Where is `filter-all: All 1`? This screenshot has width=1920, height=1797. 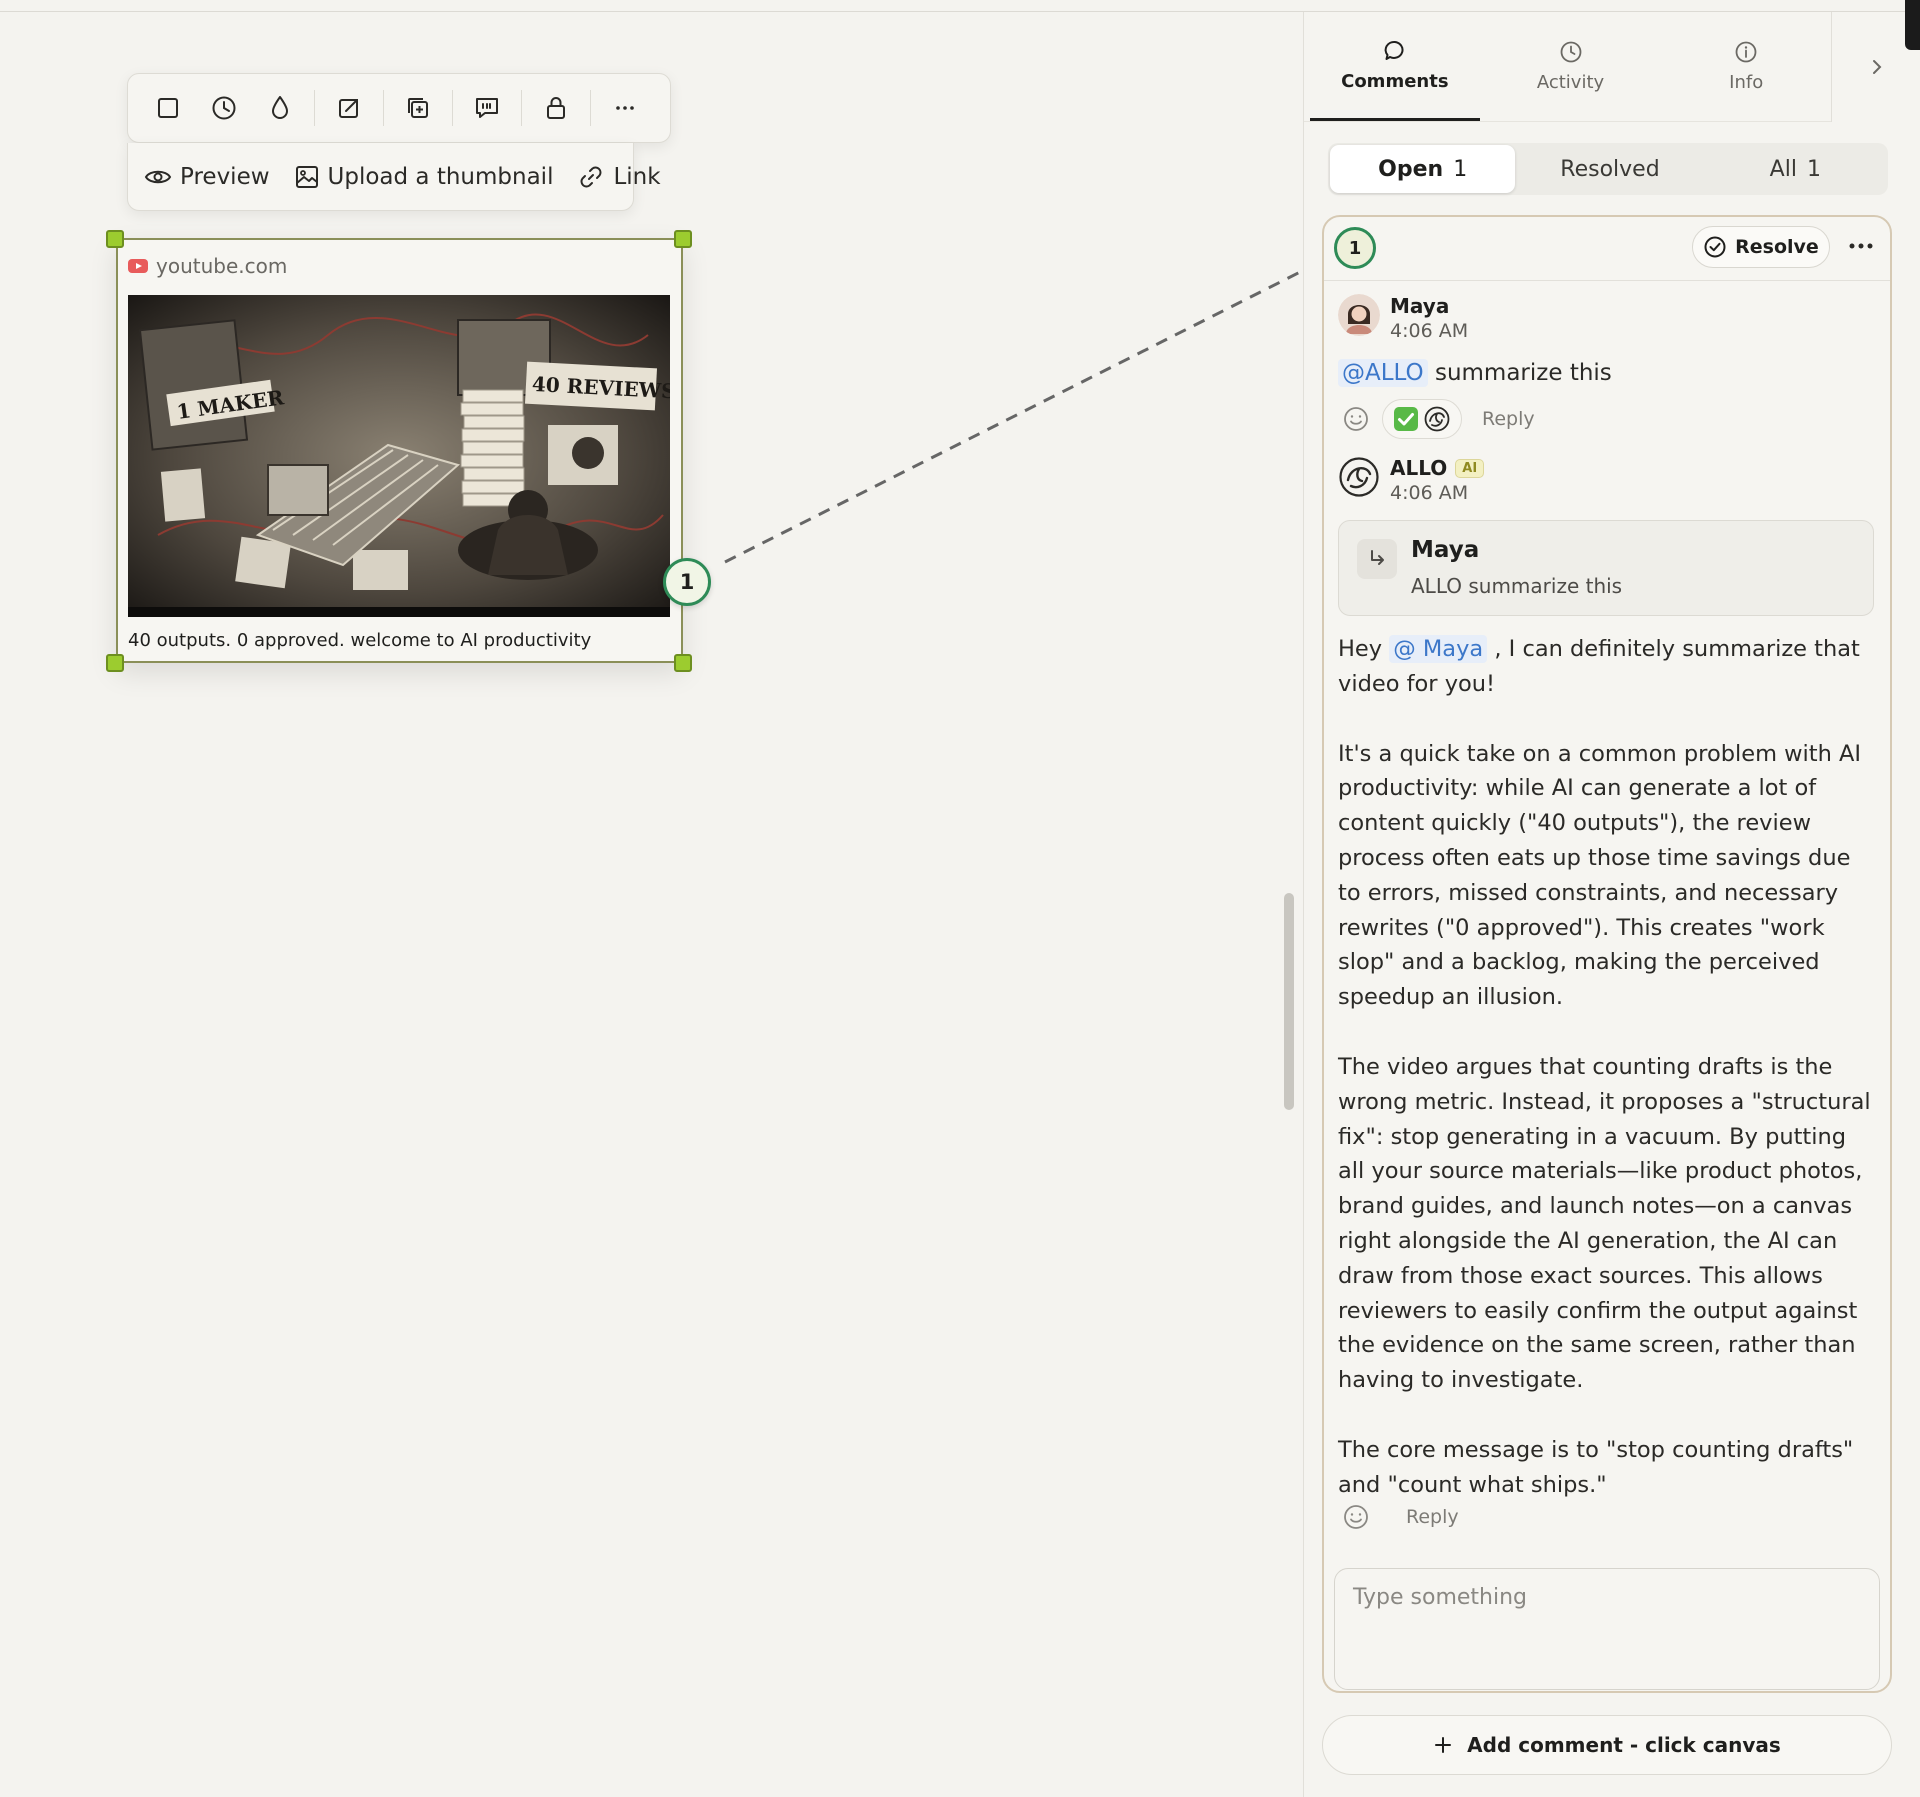
filter-all: All 1 is located at coordinates (1795, 169).